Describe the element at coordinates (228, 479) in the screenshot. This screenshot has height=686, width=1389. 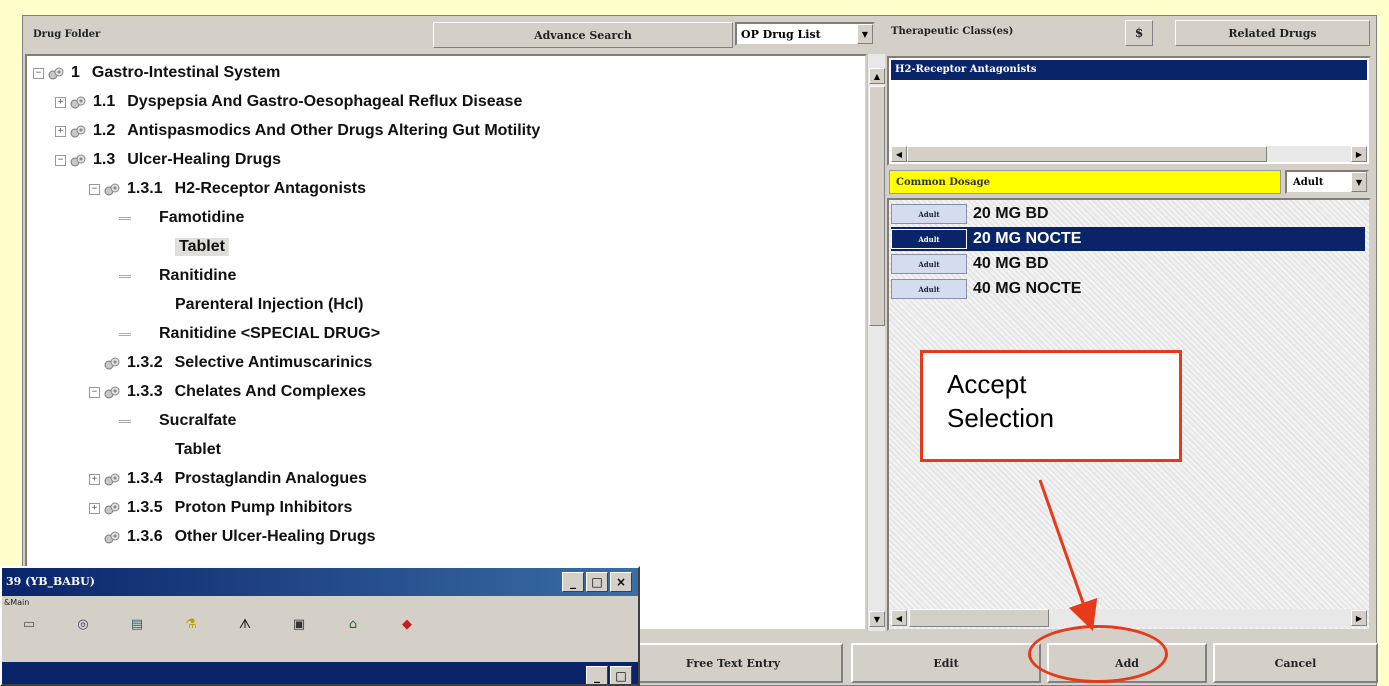
I see `tree-node: +1.3.4 Prostaglandin Analogues` at that location.